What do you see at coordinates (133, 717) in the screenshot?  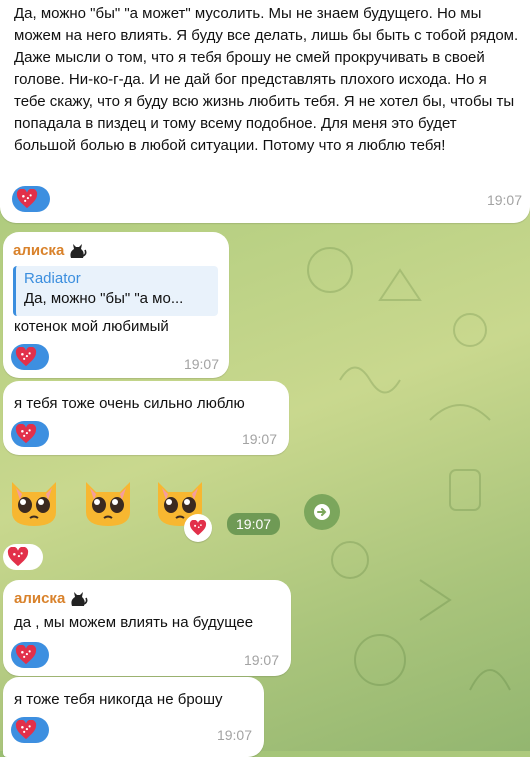 I see `message-bubble: я тоже тебя никогда не брошу 19:07` at bounding box center [133, 717].